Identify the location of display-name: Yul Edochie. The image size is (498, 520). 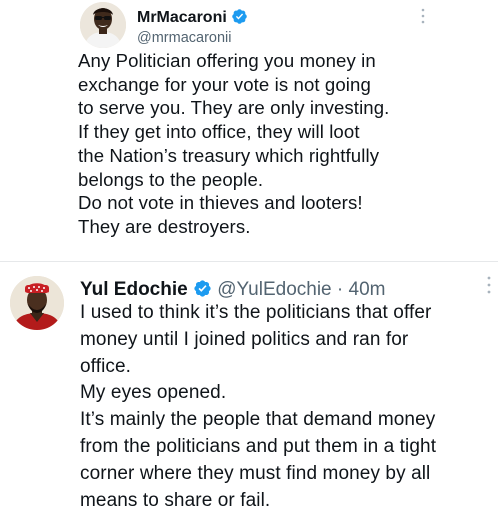
(134, 289).